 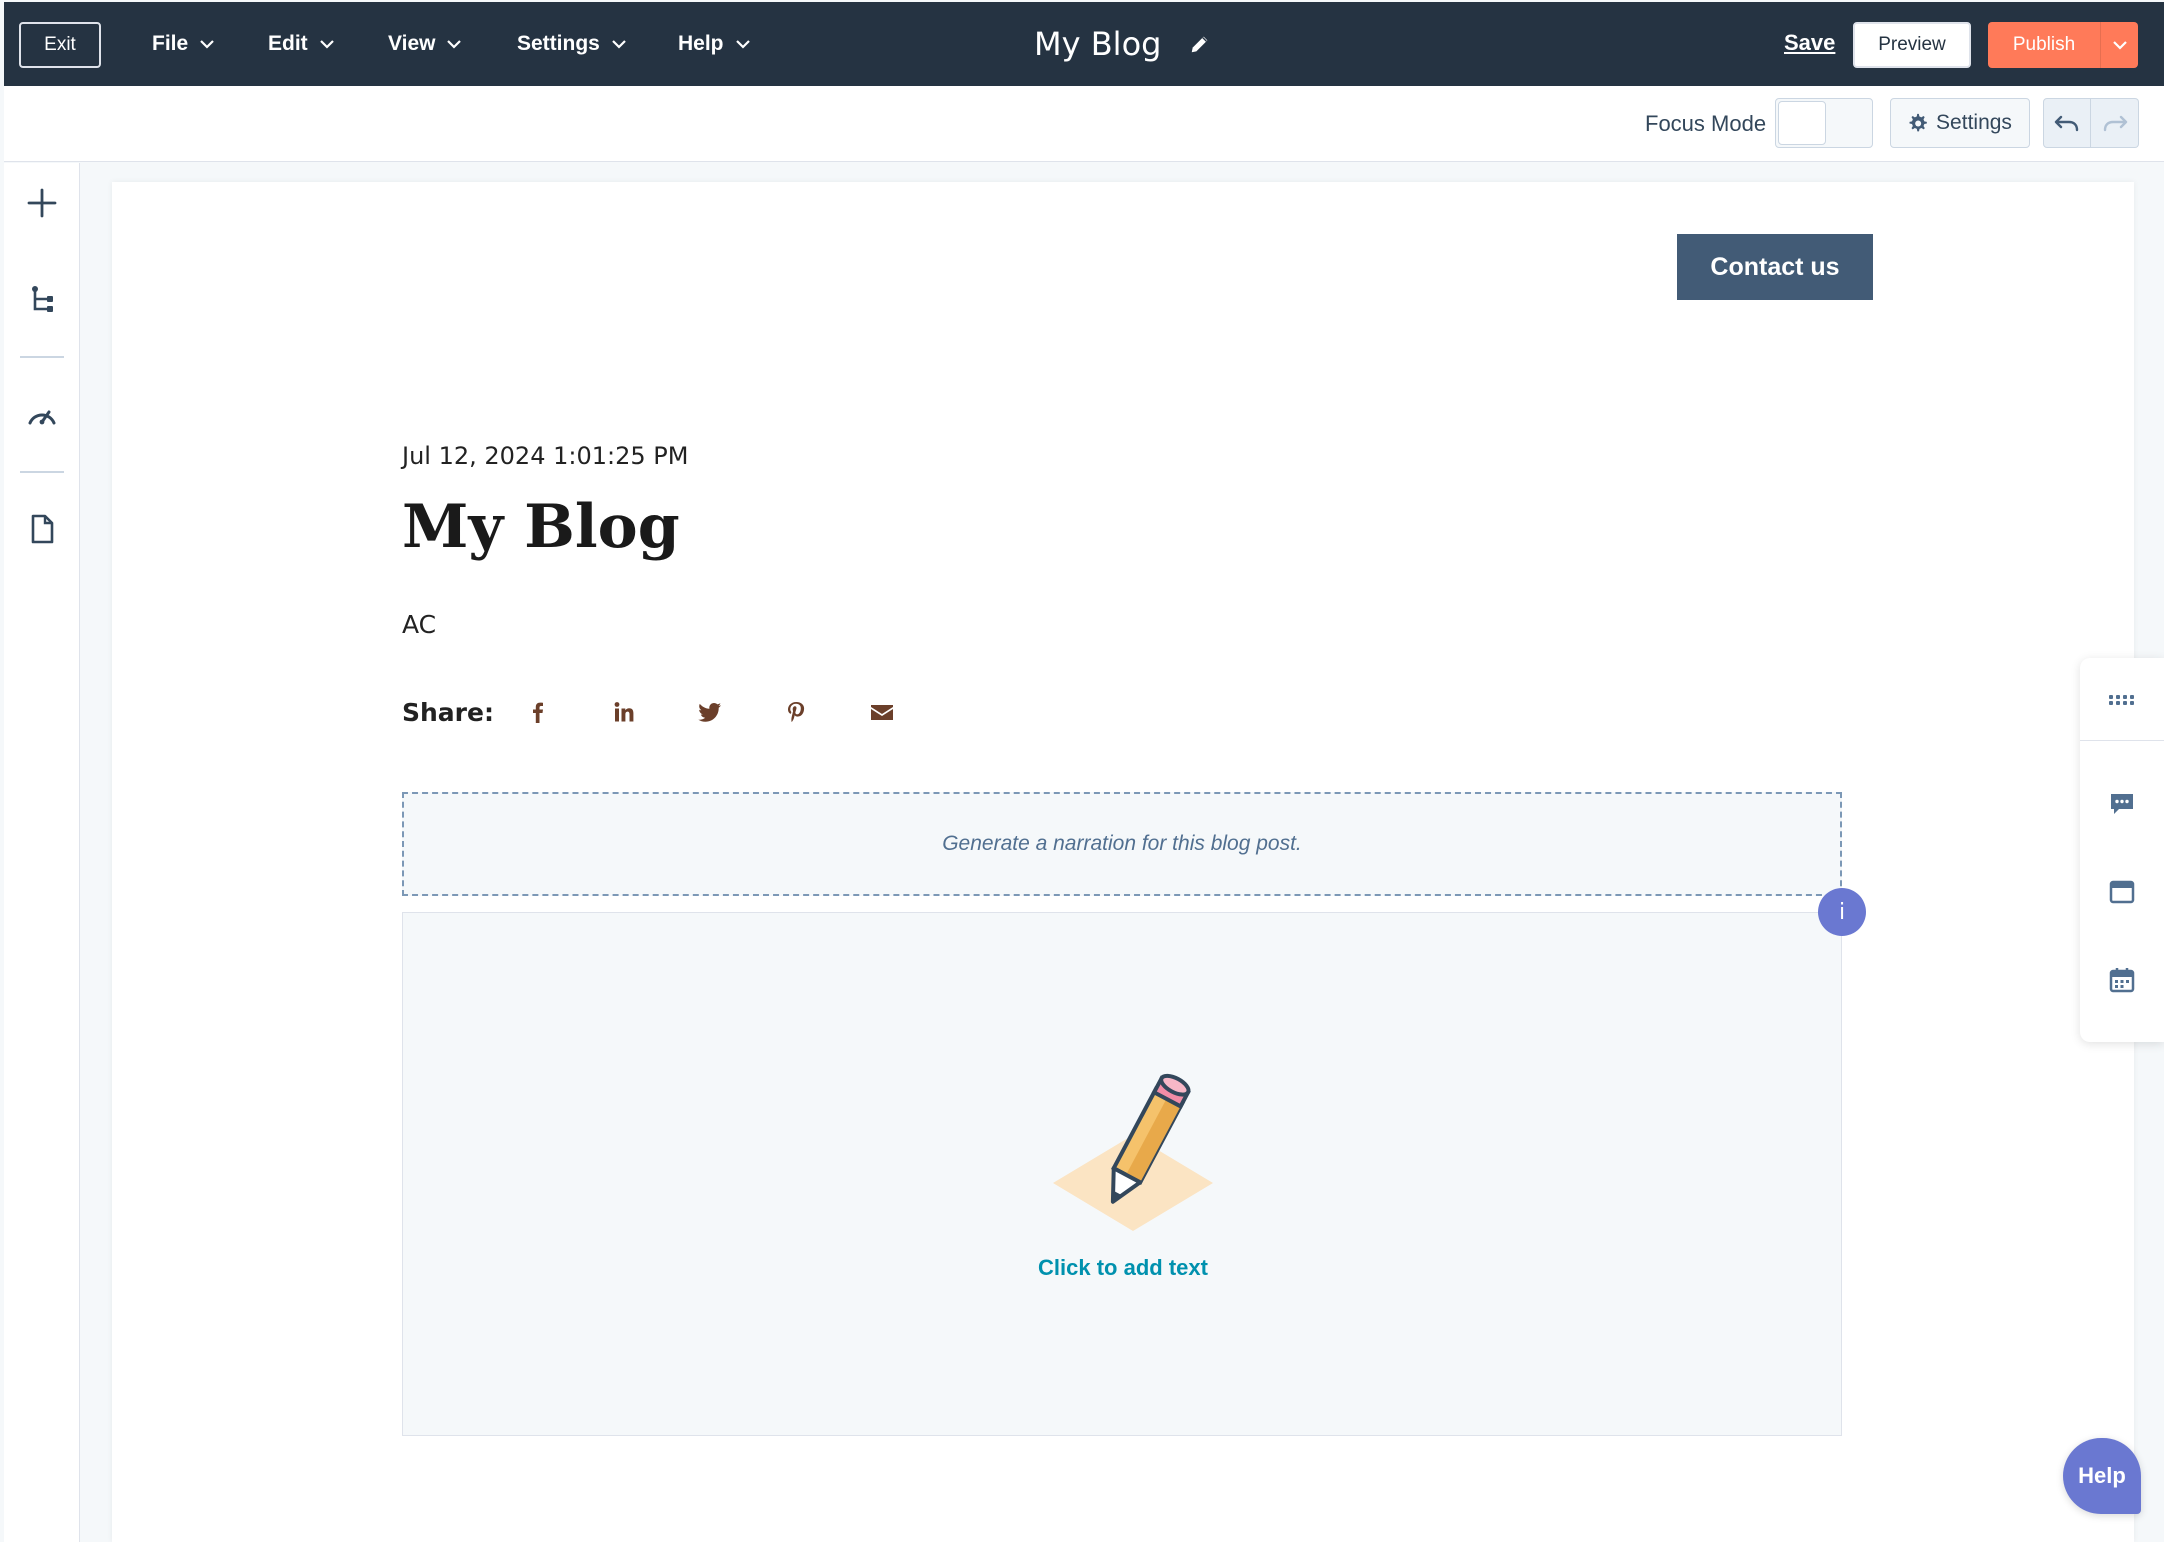 What do you see at coordinates (1809, 43) in the screenshot?
I see `save-button: Save` at bounding box center [1809, 43].